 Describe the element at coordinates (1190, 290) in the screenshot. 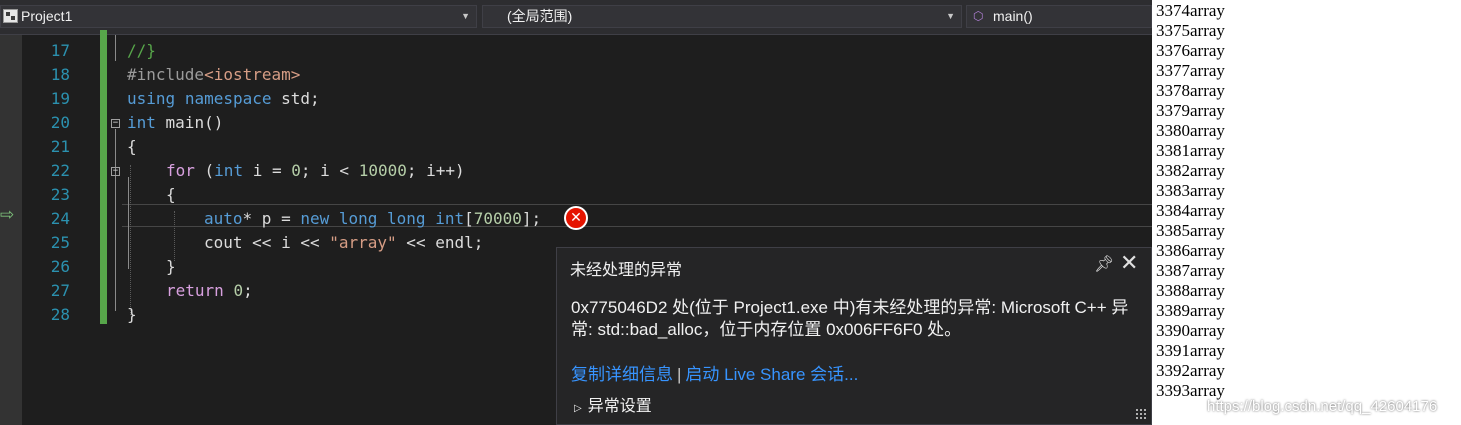

I see `console-line: 3388array` at that location.